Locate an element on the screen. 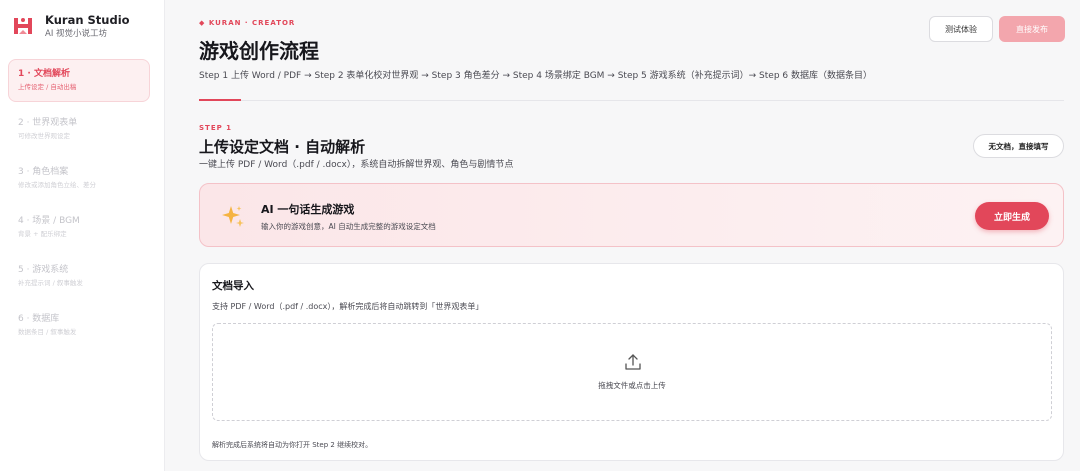 Image resolution: width=1080 pixels, height=471 pixels. header-divider-accent is located at coordinates (220, 100).